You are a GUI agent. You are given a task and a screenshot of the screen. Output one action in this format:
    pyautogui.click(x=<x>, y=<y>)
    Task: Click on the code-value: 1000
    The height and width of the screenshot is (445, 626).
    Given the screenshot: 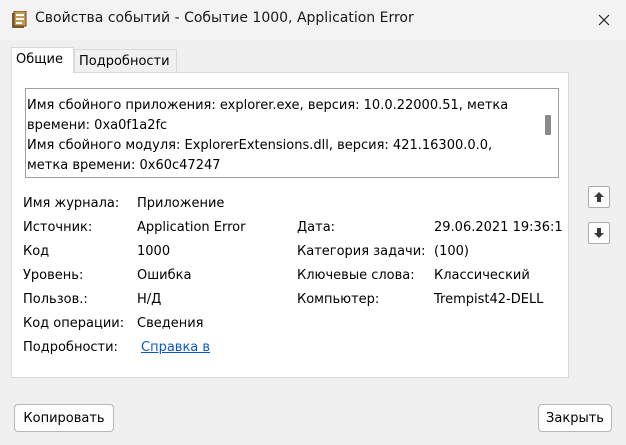 What is the action you would take?
    pyautogui.click(x=154, y=251)
    